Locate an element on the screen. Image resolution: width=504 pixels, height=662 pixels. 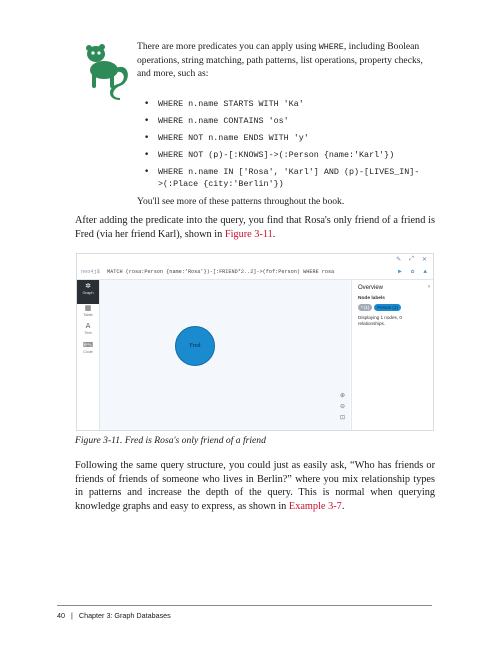
zoom-controls: ⊕ ⊖ ⊡ is located at coordinates (342, 406).